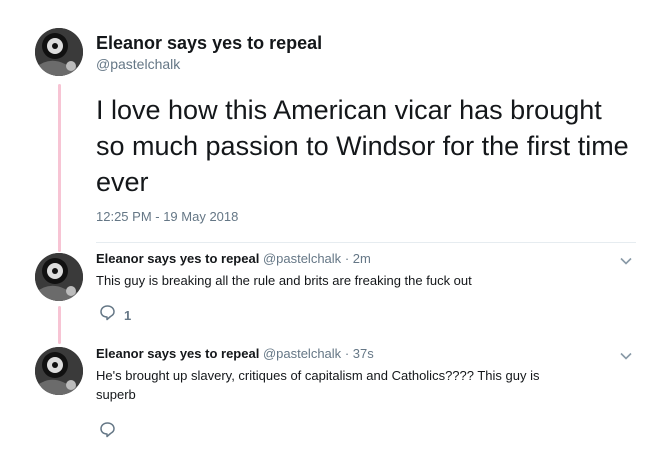 This screenshot has height=467, width=650. I want to click on reply-button, so click(107, 432).